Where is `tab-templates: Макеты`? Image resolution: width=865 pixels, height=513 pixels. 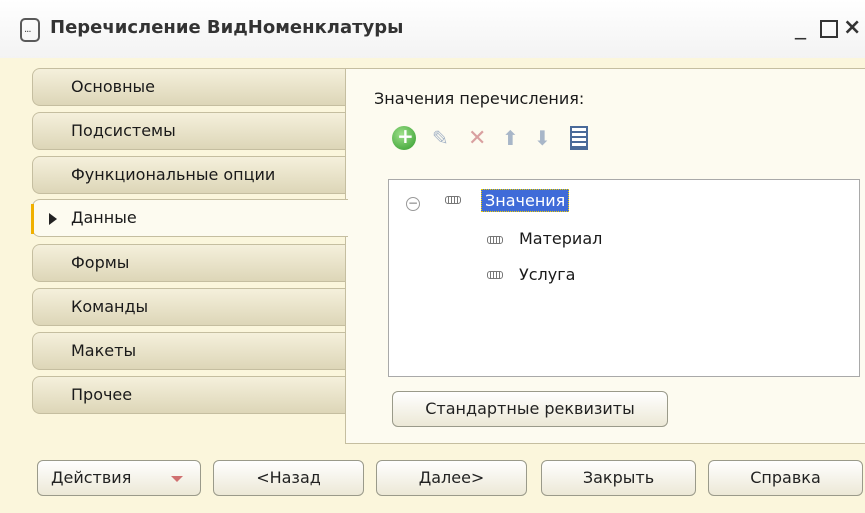
tab-templates: Макеты is located at coordinates (189, 351).